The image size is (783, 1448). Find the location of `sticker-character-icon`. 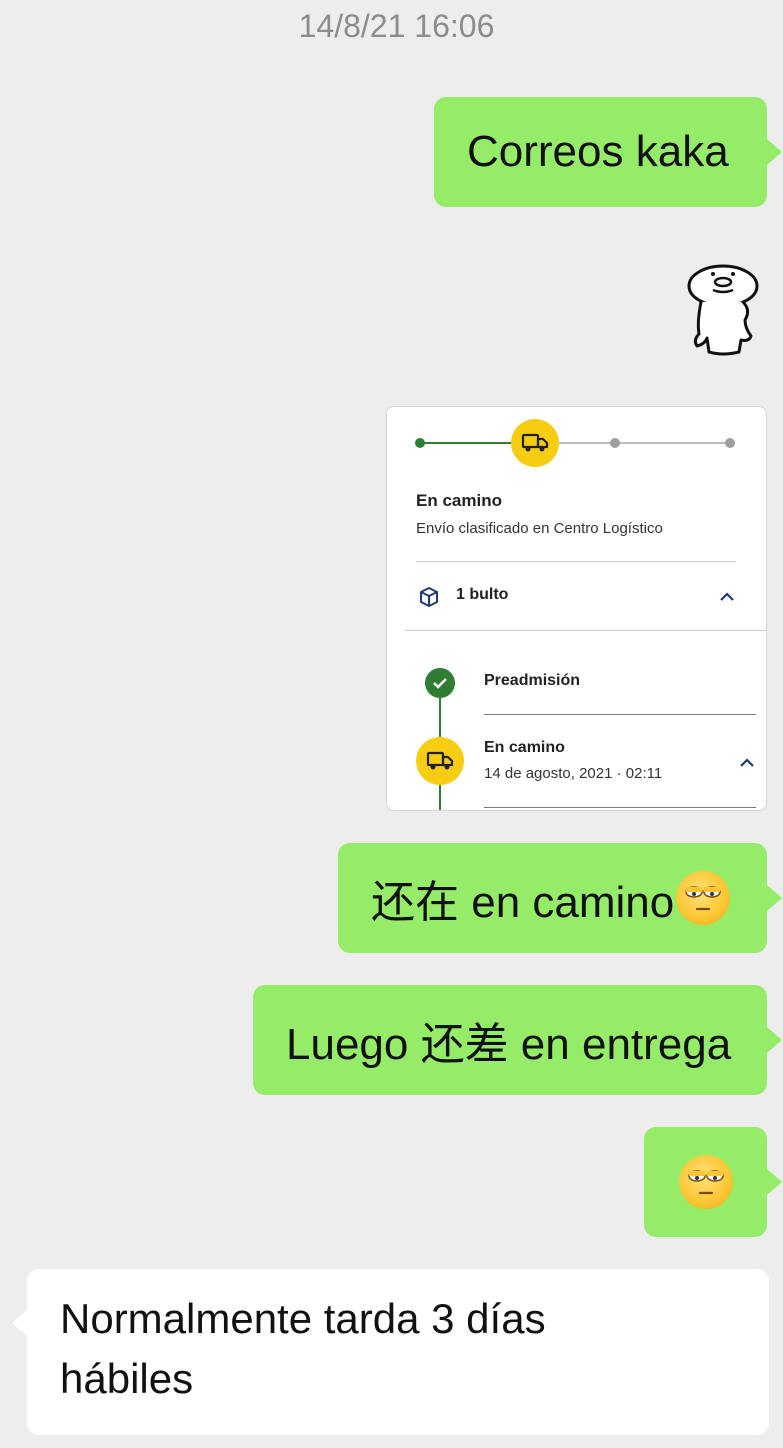

sticker-character-icon is located at coordinates (723, 310).